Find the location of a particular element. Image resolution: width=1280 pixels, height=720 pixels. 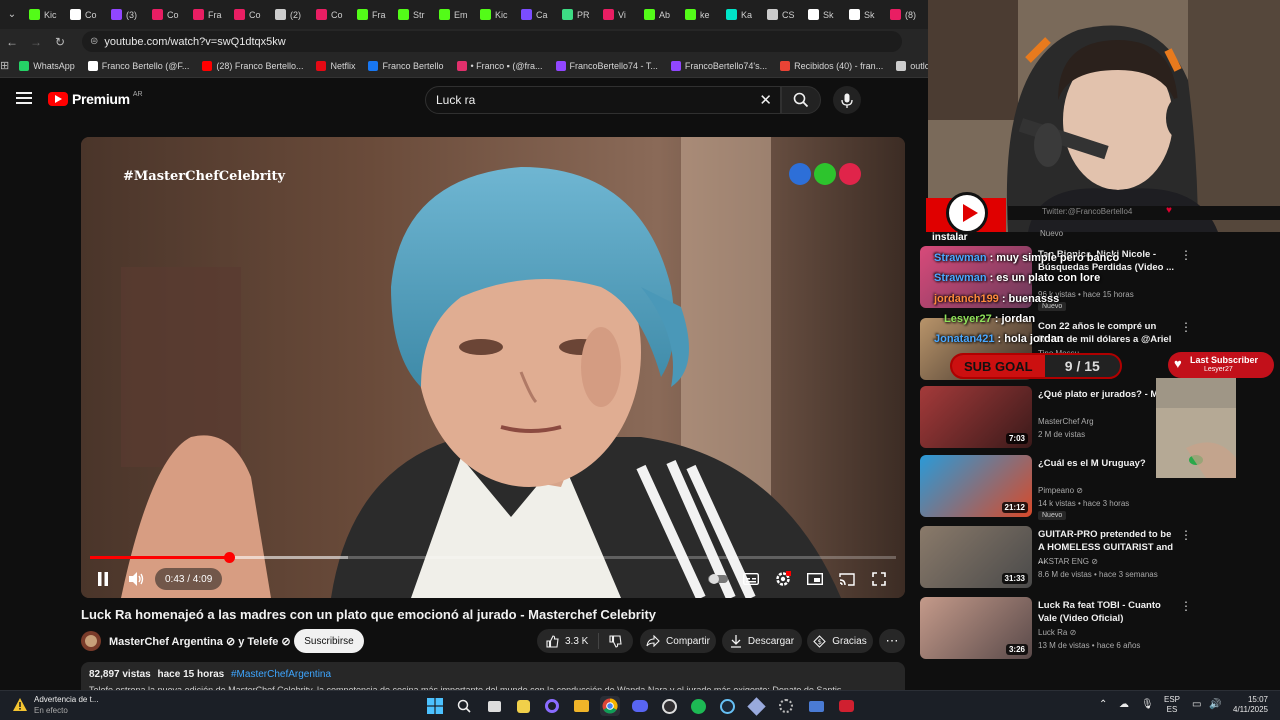

hidden-icons-chevron: ⌃ is located at coordinates (1103, 705).